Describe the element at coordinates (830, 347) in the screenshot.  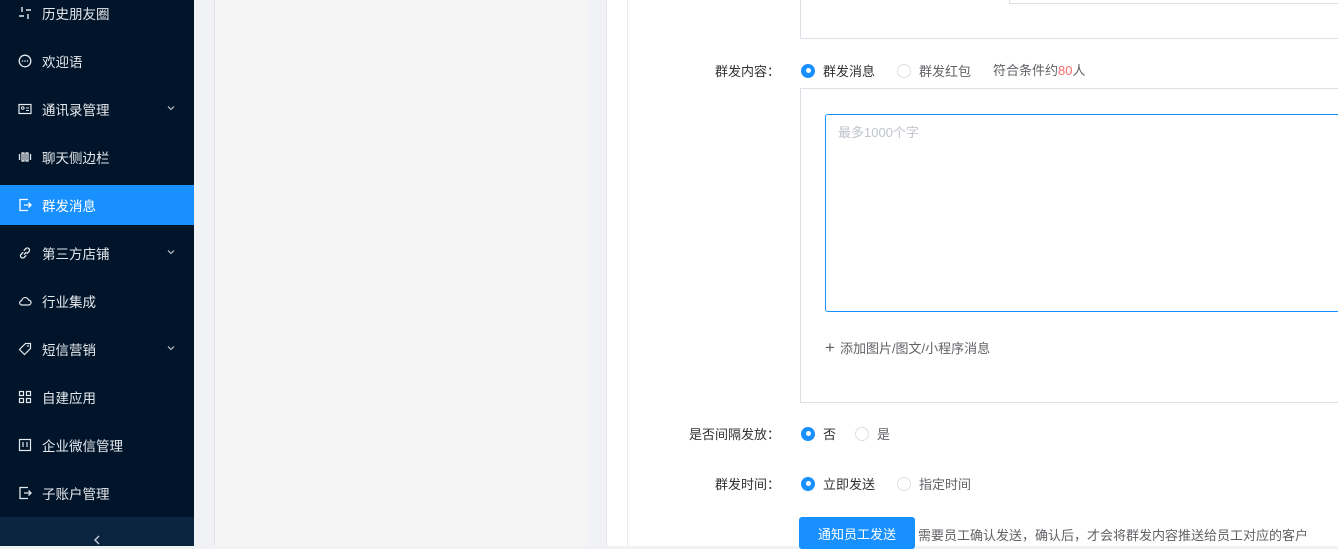
I see `plus-icon: +` at that location.